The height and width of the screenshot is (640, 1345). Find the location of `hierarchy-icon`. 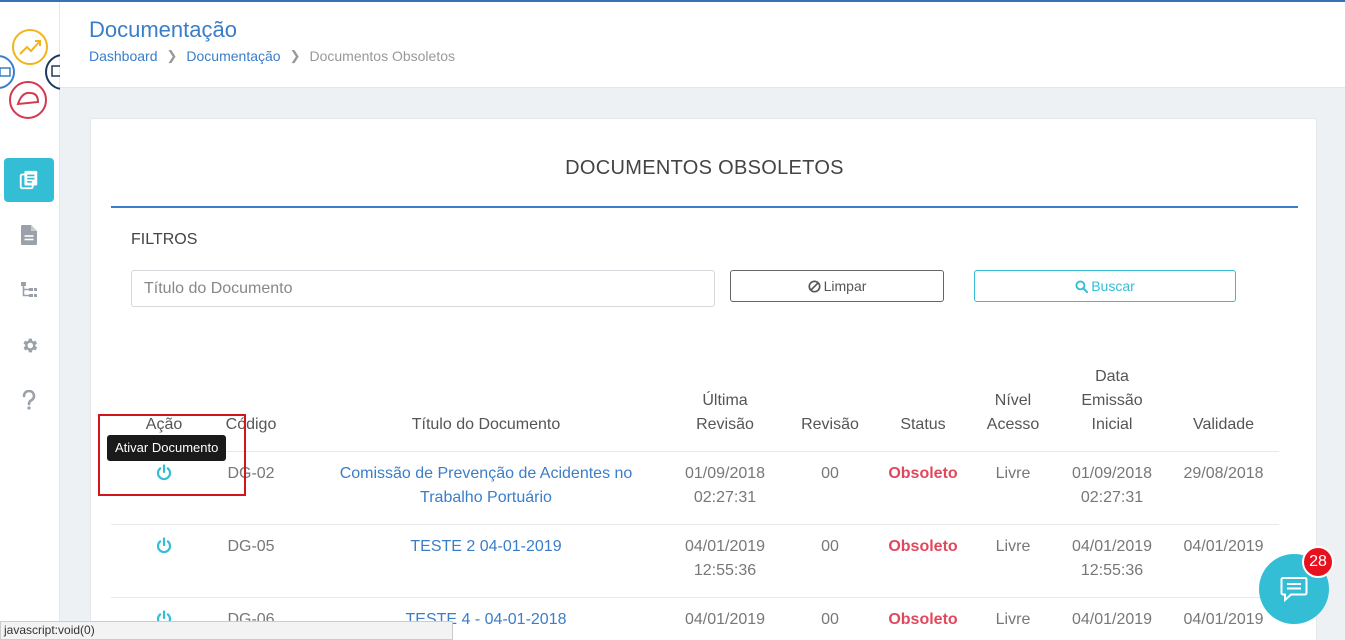

hierarchy-icon is located at coordinates (29, 289).